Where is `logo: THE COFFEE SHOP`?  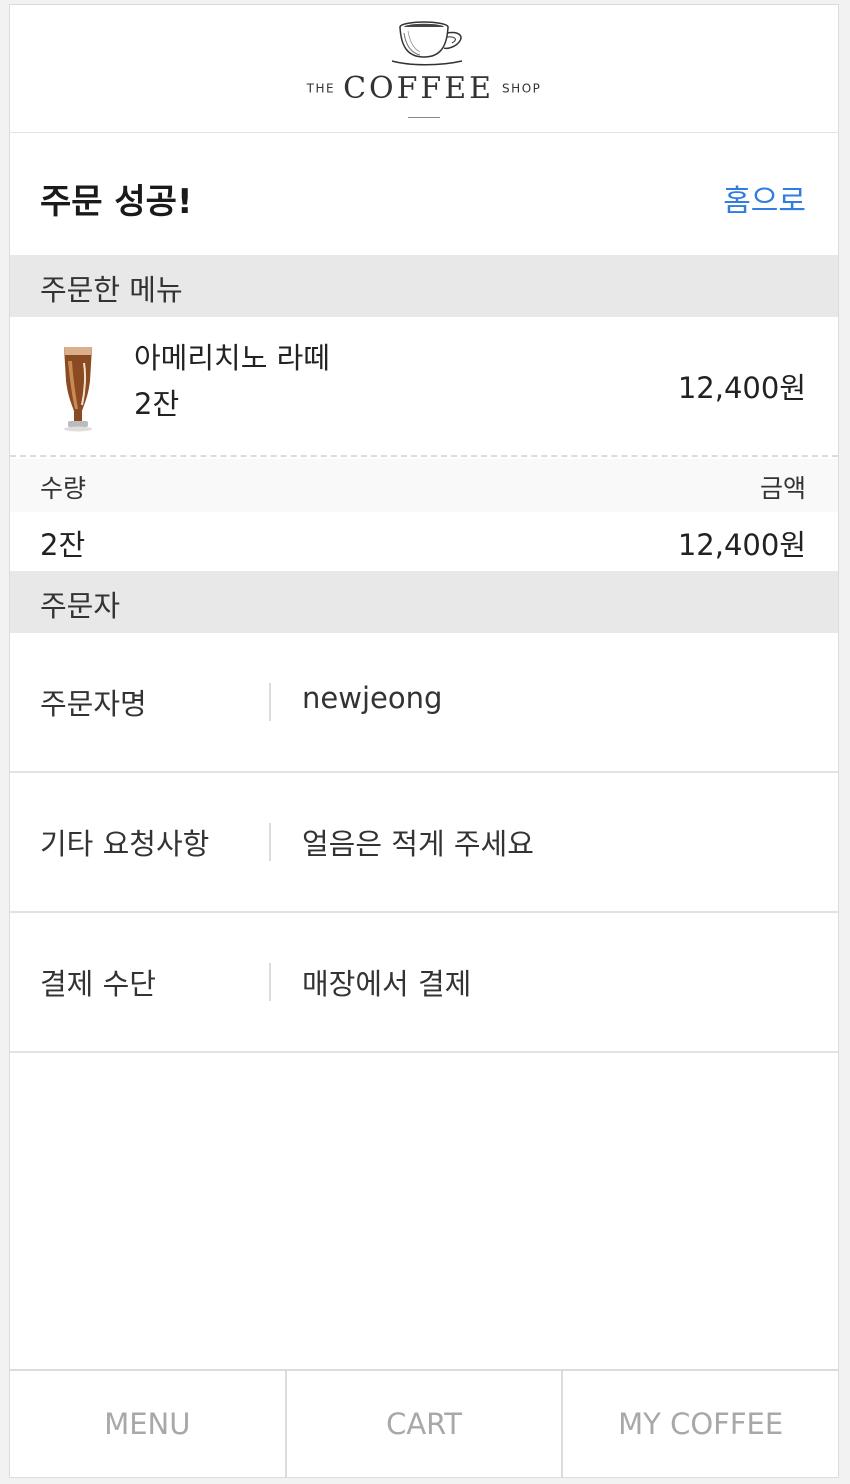
logo: THE COFFEE SHOP is located at coordinates (424, 88).